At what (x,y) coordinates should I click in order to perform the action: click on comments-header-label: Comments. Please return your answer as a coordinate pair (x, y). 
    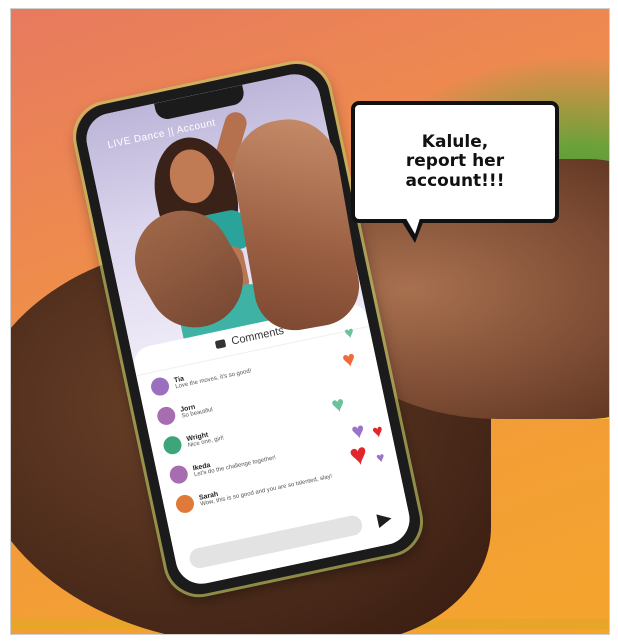
    Looking at the image, I should click on (257, 336).